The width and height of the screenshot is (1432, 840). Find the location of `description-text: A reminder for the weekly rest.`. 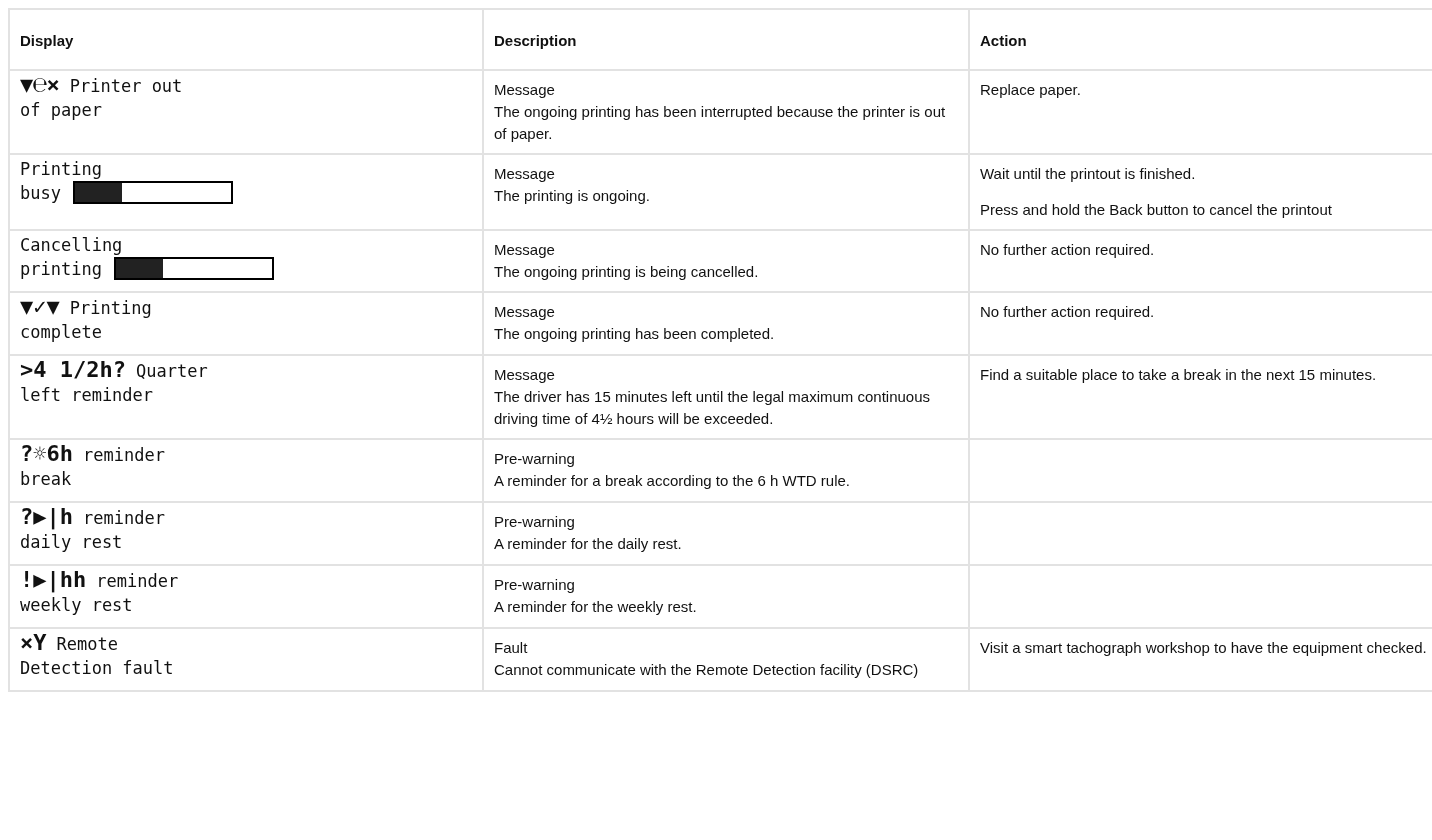

description-text: A reminder for the weekly rest. is located at coordinates (596, 606).